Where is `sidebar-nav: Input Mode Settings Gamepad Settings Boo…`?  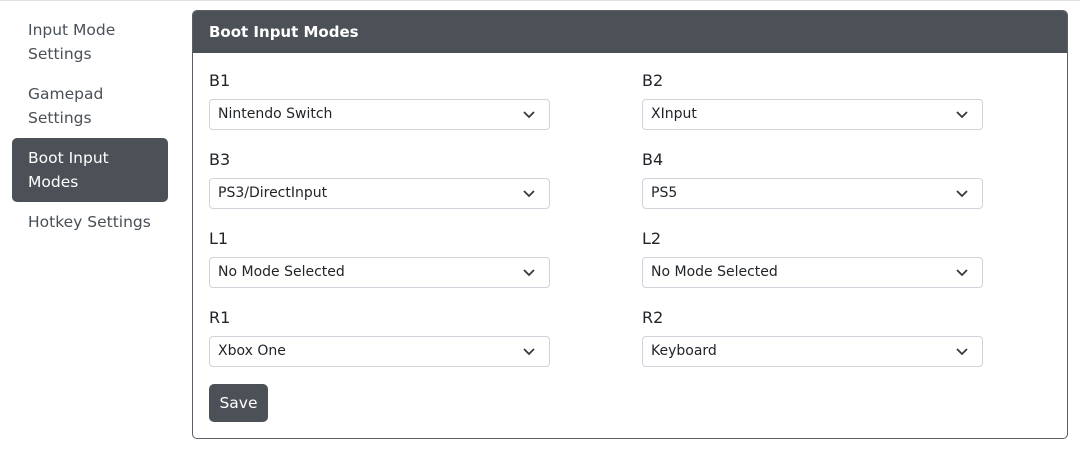 sidebar-nav: Input Mode Settings Gamepad Settings Boo… is located at coordinates (90, 126).